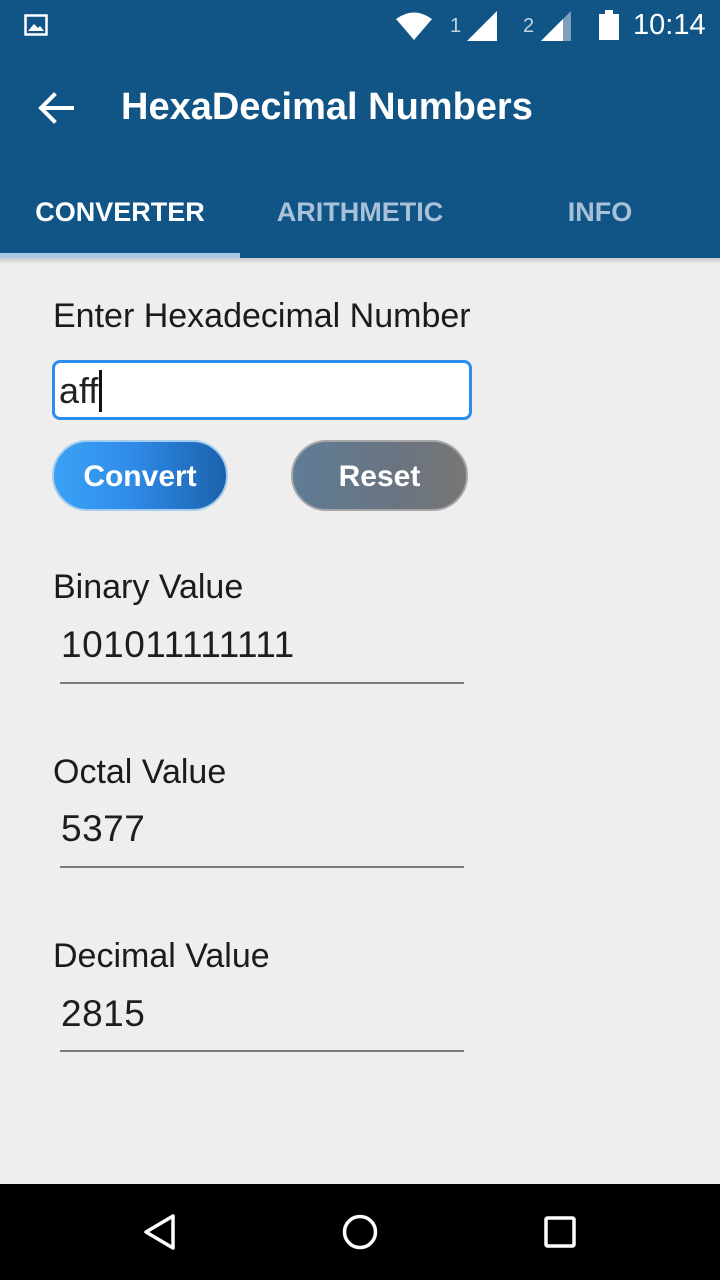 This screenshot has height=1280, width=720. Describe the element at coordinates (360, 214) in the screenshot. I see `tab-arithmetic: ARITHMETIC` at that location.